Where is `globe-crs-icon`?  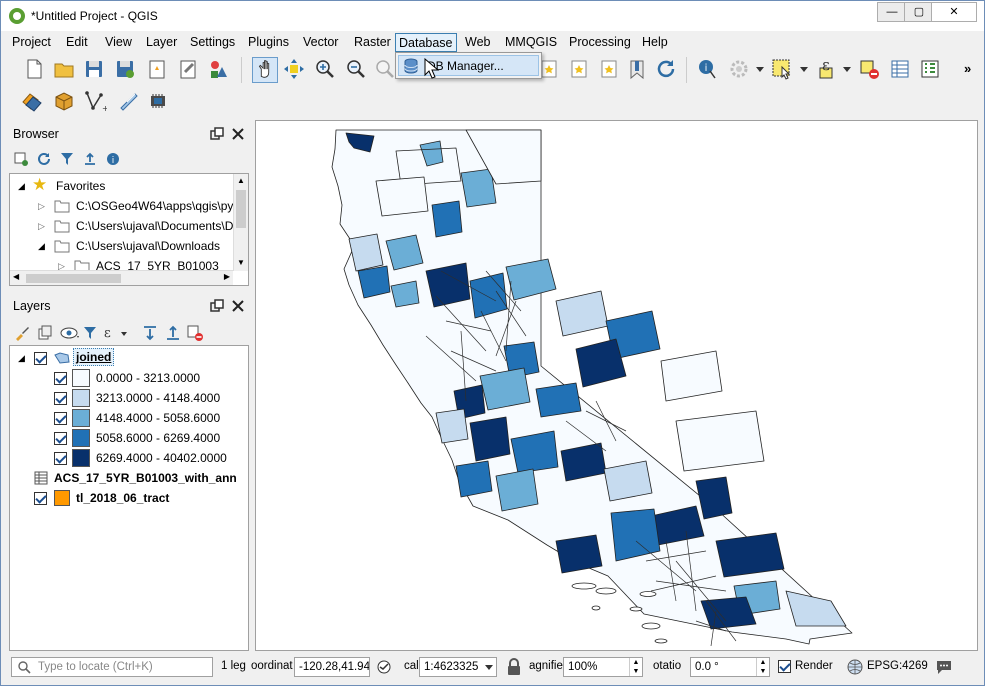
globe-crs-icon is located at coordinates (855, 667).